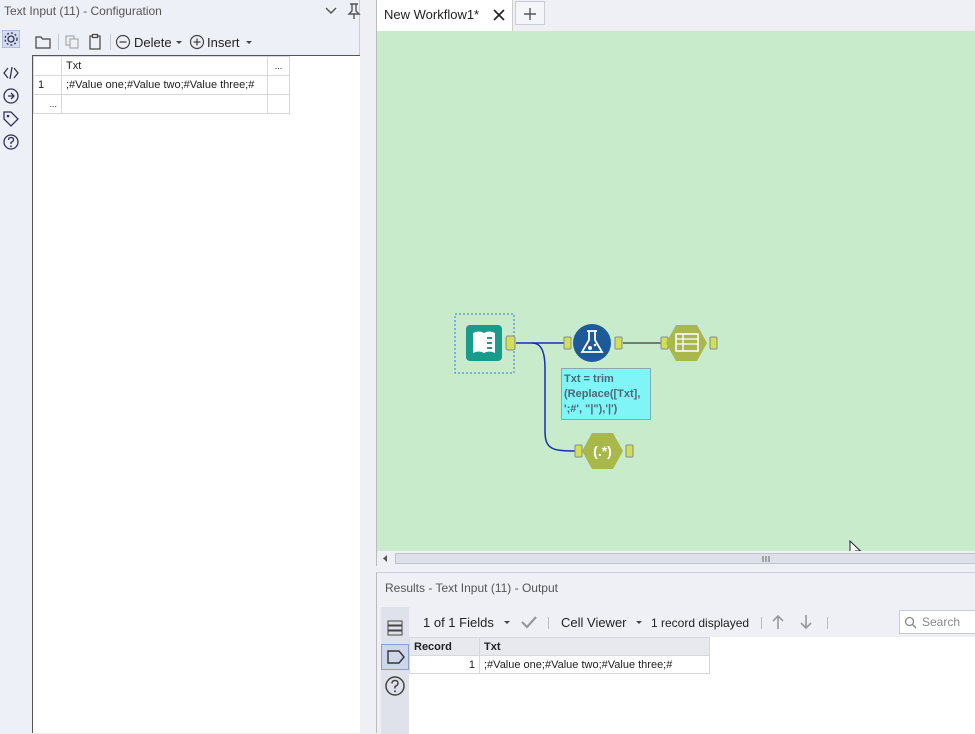  I want to click on formula-tool, so click(592, 343).